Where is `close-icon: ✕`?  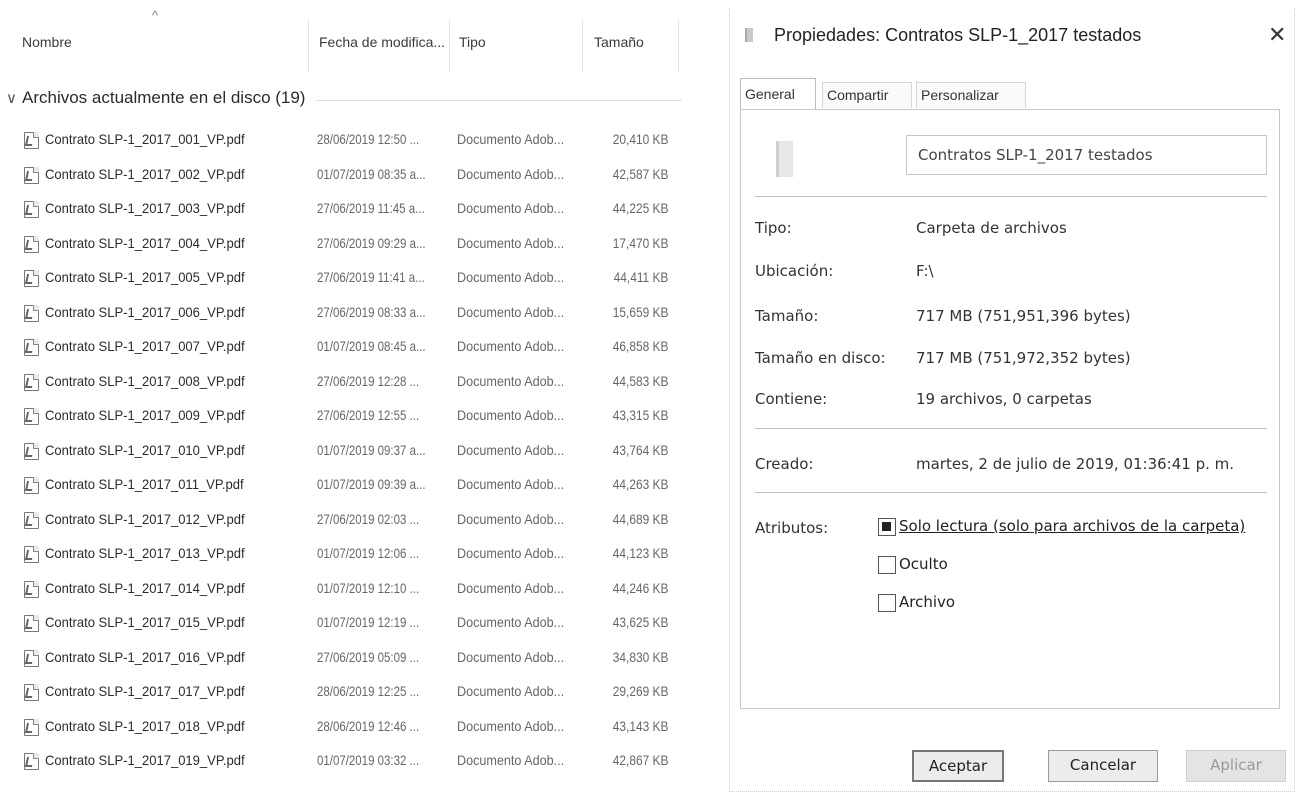 close-icon: ✕ is located at coordinates (1277, 35).